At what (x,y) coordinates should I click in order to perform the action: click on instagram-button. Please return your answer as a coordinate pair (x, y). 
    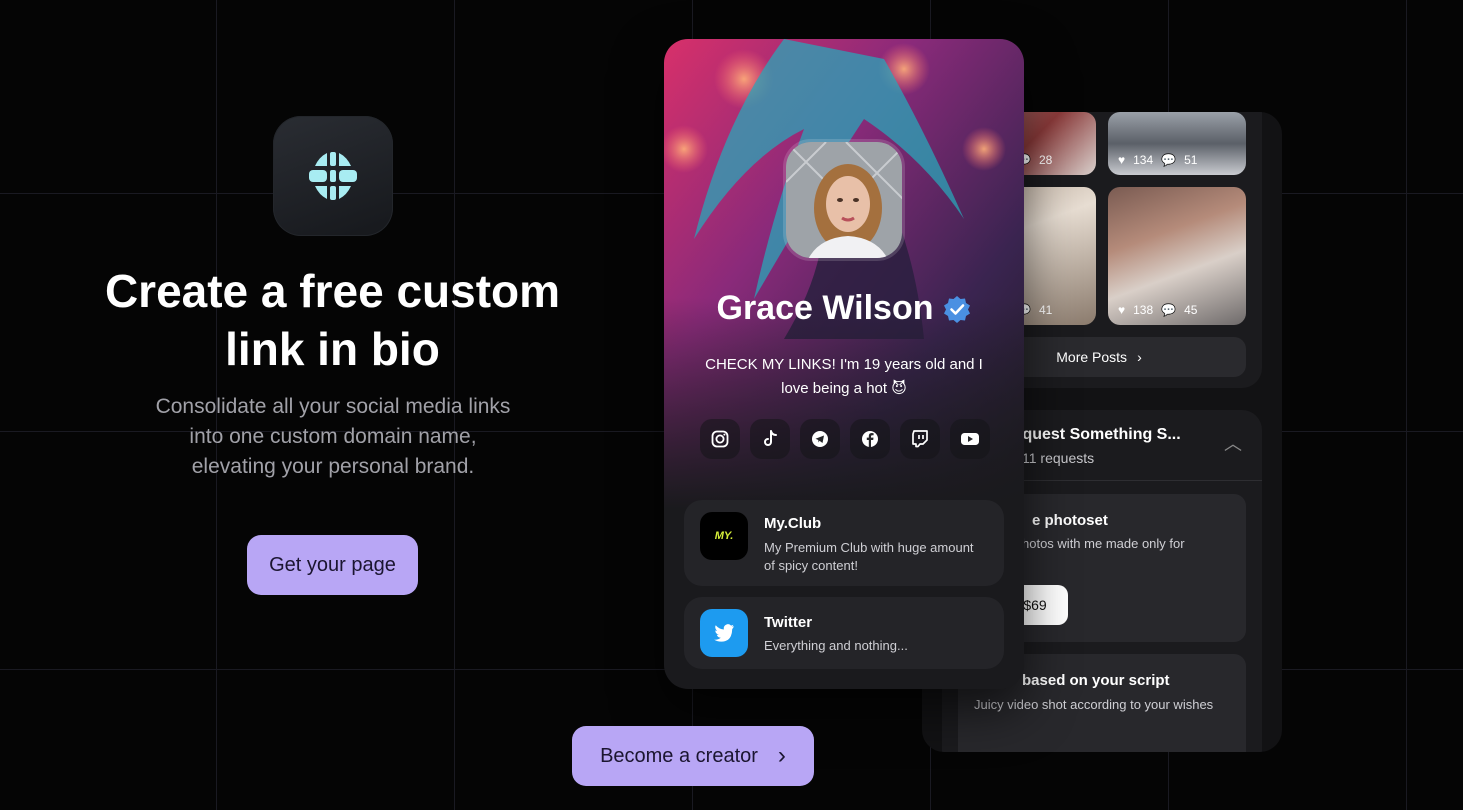
    Looking at the image, I should click on (720, 439).